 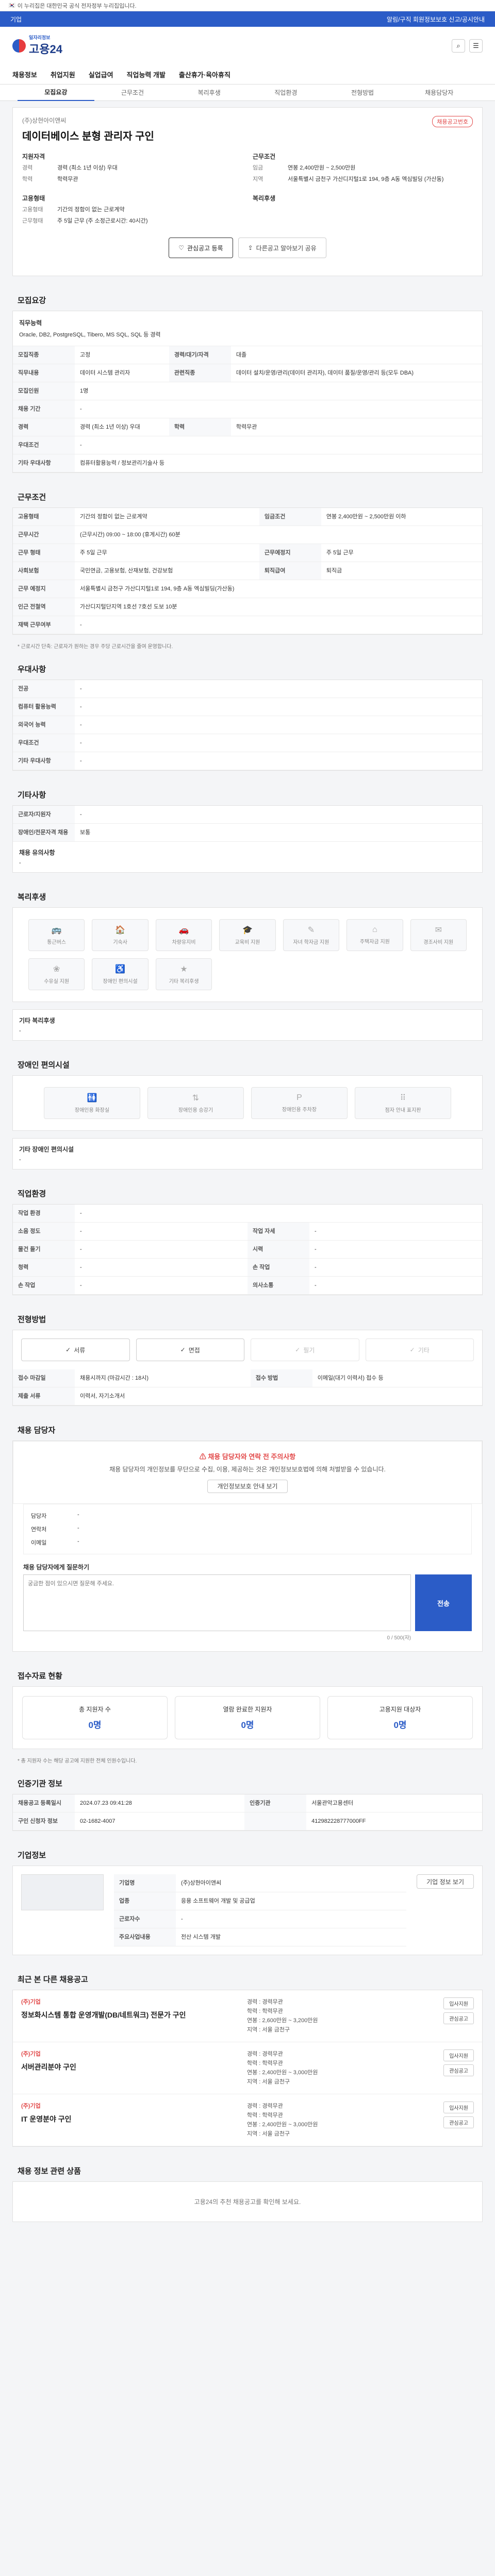 What do you see at coordinates (458, 46) in the screenshot?
I see `search-icon: ⌕` at bounding box center [458, 46].